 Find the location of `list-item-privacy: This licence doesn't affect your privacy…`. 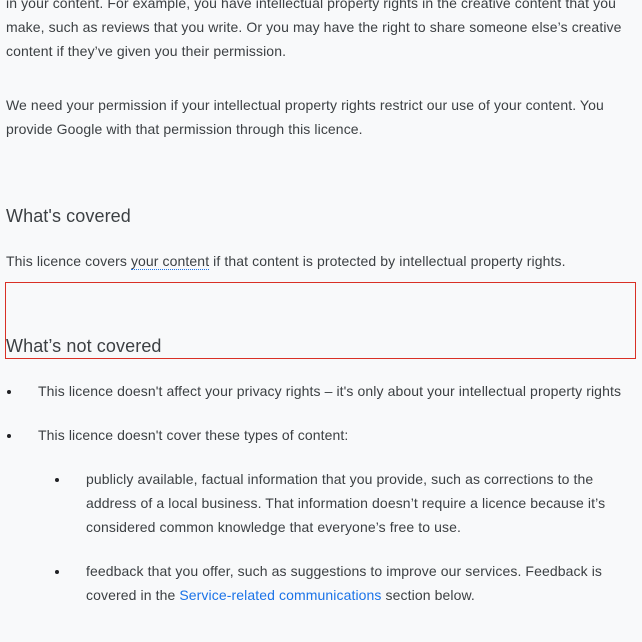

list-item-privacy: This licence doesn't affect your privacy… is located at coordinates (321, 391).